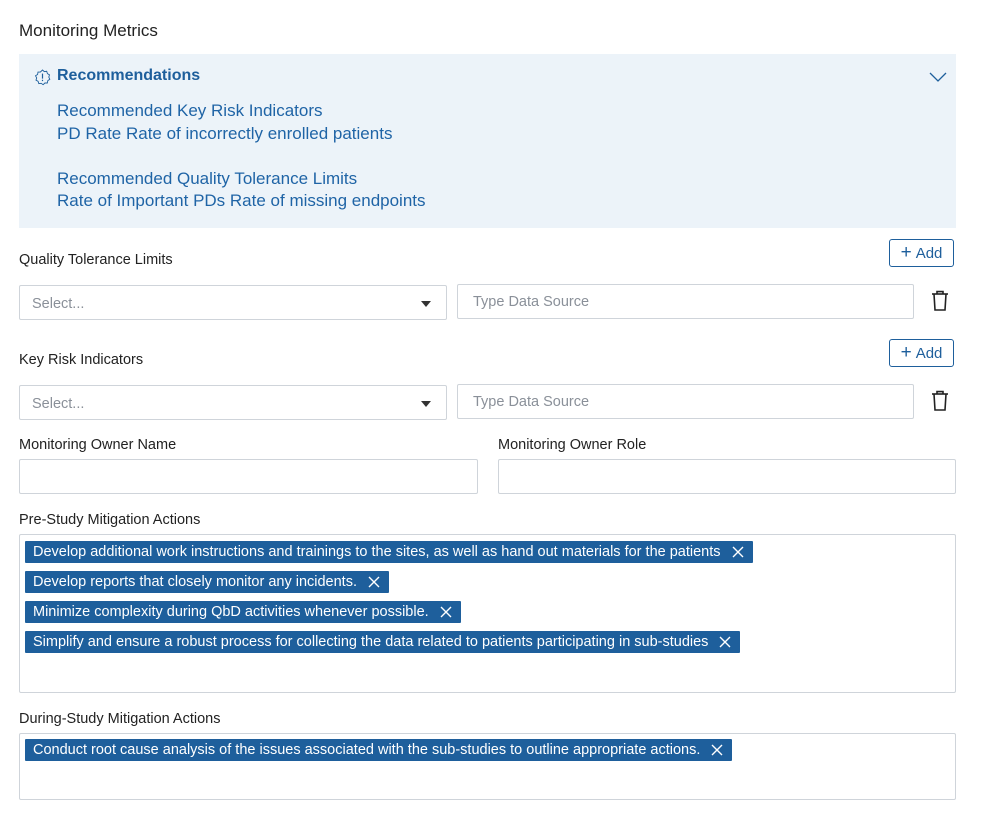  I want to click on qtl-label: Quality Tolerance Limits, so click(96, 260).